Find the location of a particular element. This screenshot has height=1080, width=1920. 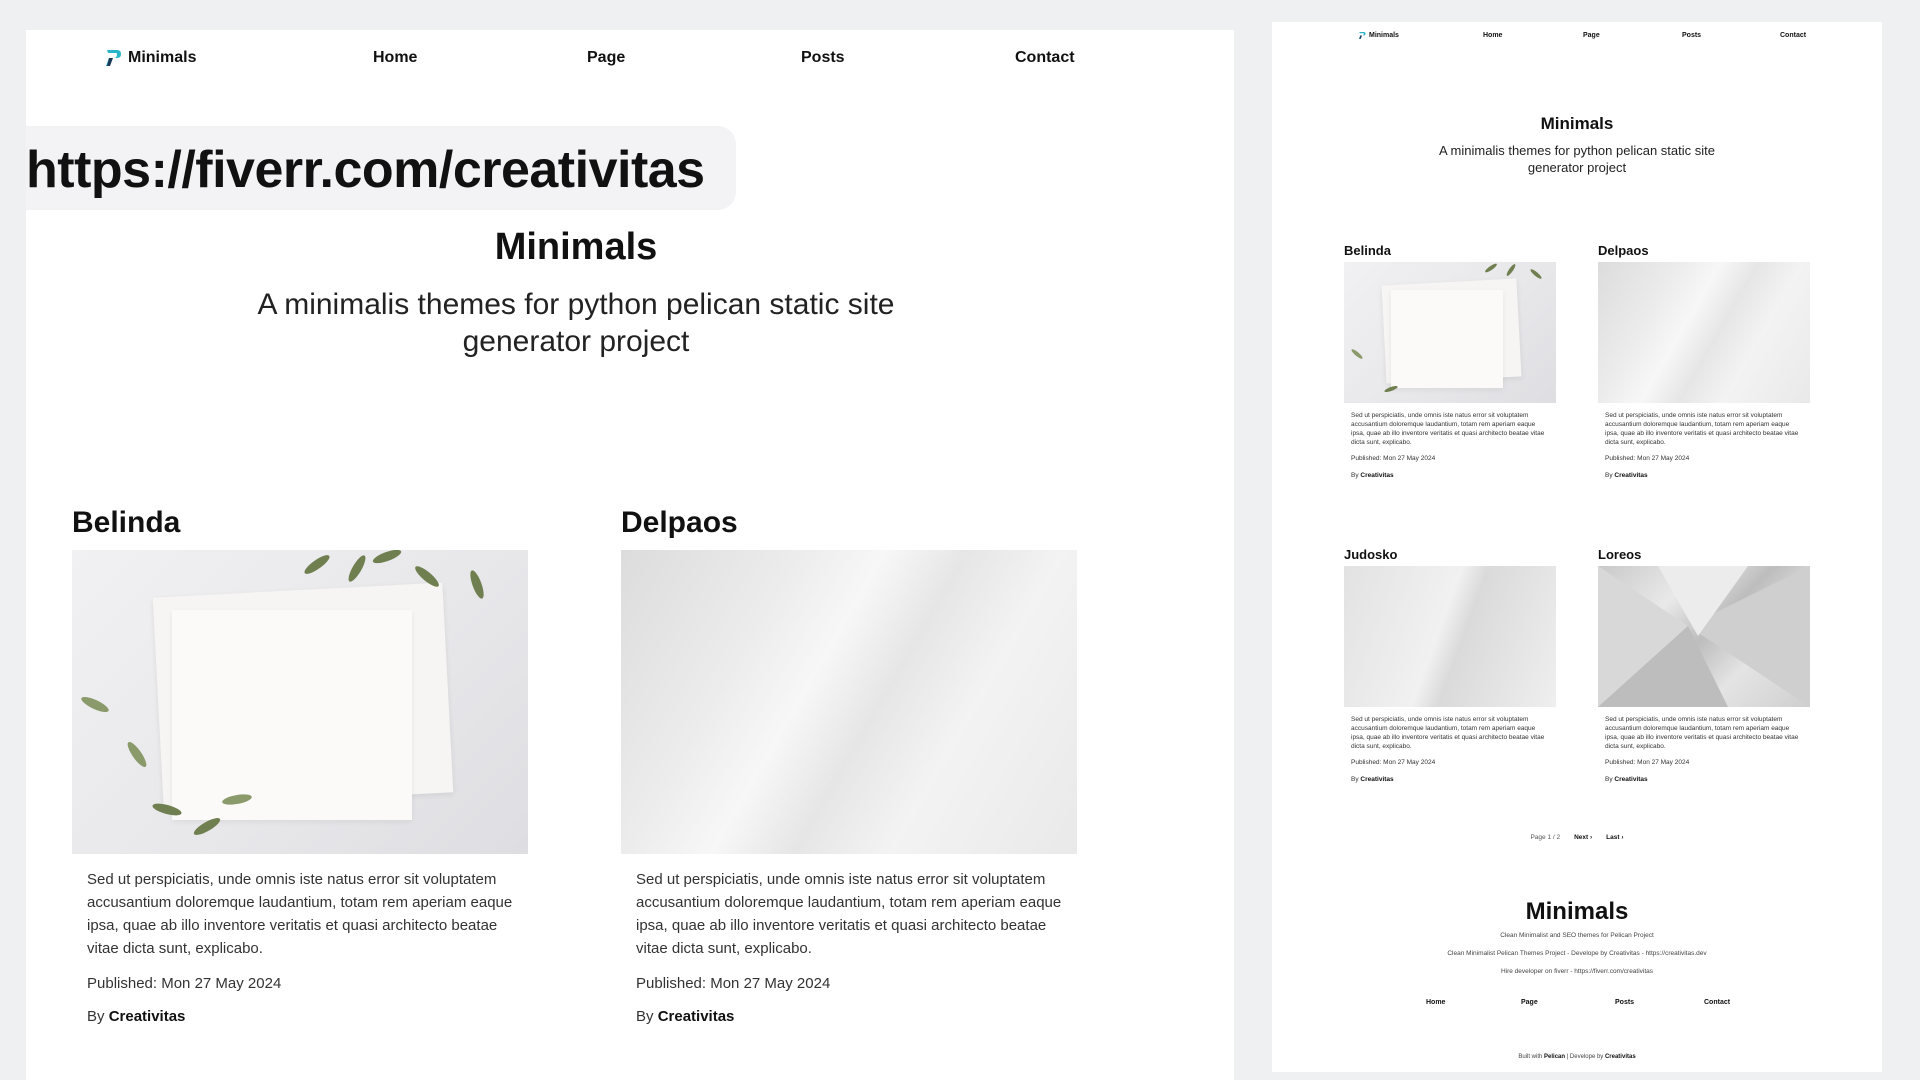

last-label: Last is located at coordinates (1613, 837).